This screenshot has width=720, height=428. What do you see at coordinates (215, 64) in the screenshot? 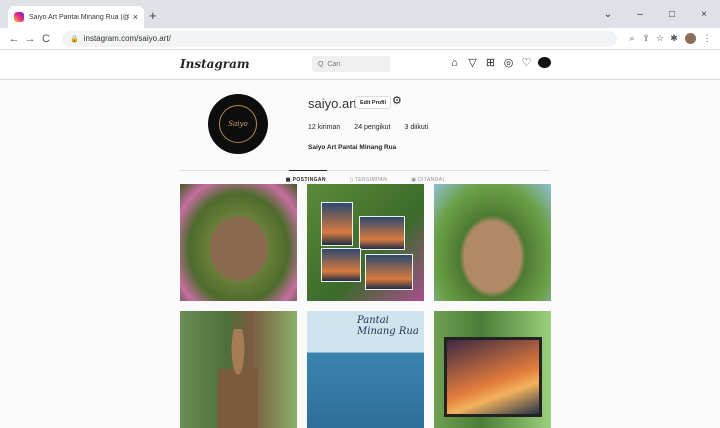
I see `instagram-logo: Instagram` at bounding box center [215, 64].